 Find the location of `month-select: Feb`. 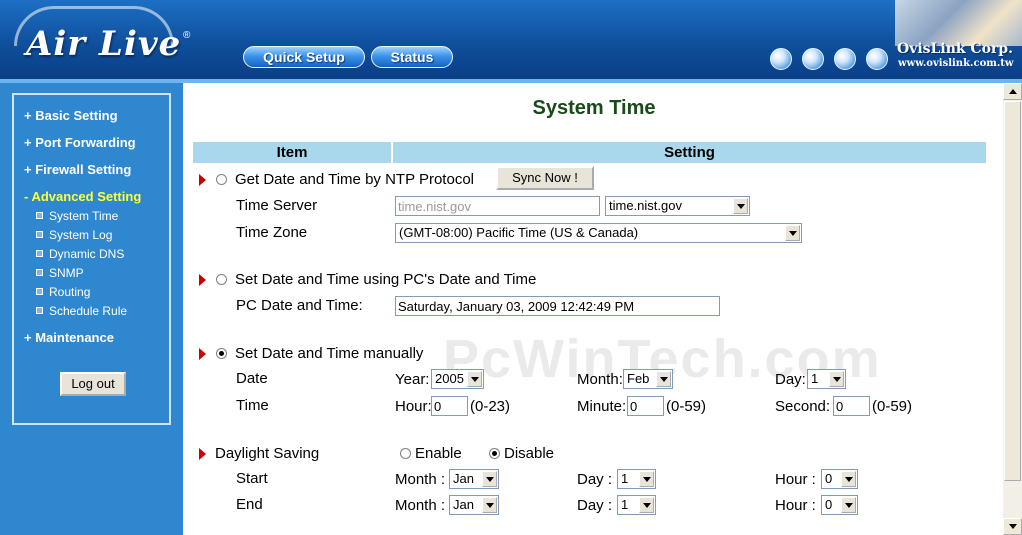

month-select: Feb is located at coordinates (648, 379).